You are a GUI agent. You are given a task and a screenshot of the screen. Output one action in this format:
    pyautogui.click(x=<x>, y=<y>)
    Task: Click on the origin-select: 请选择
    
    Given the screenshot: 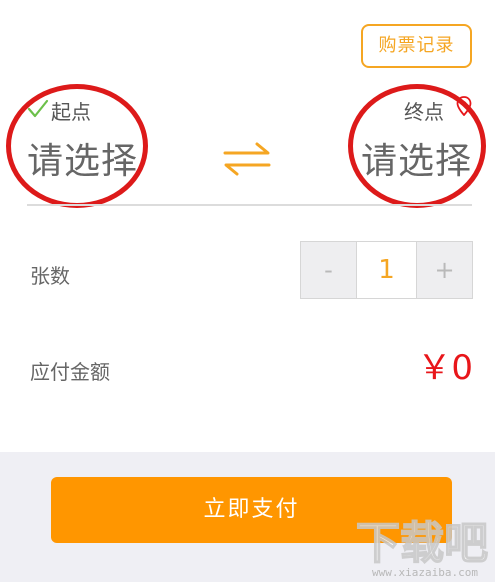 What is the action you would take?
    pyautogui.click(x=82, y=158)
    